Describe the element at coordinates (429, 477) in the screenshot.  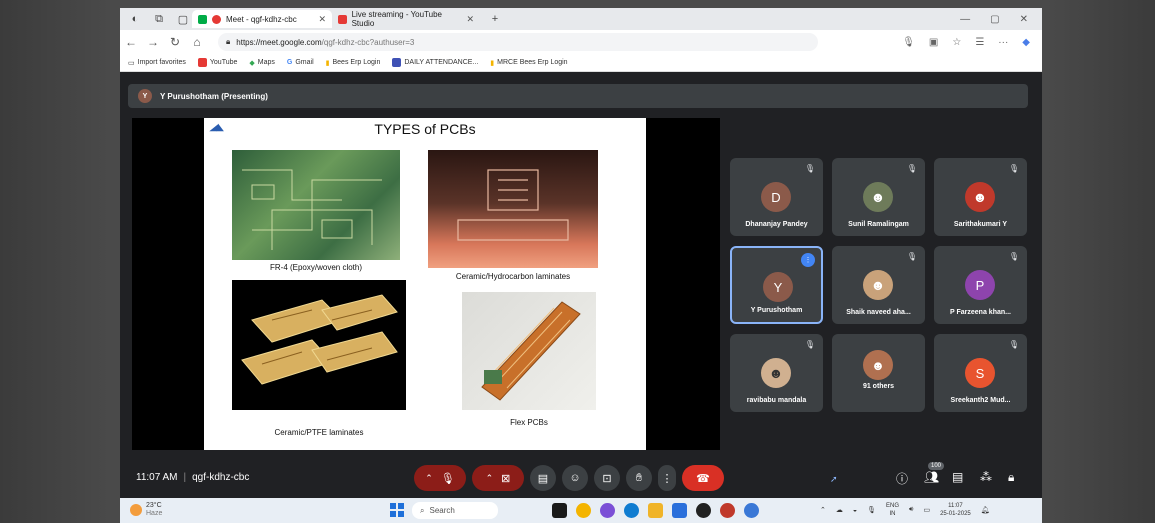
I see `chevron-up-icon: ⌃` at that location.